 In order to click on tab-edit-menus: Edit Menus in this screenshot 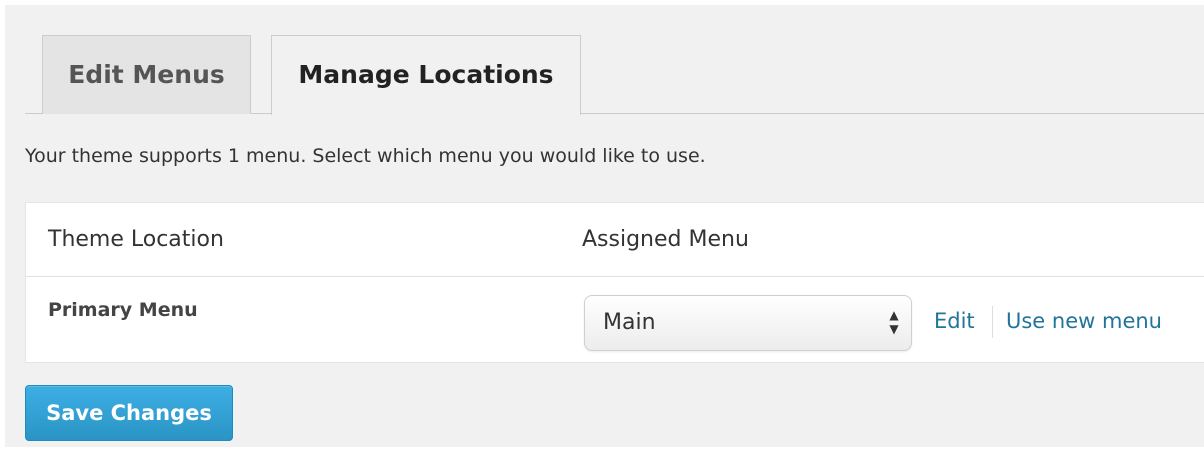, I will do `click(146, 74)`.